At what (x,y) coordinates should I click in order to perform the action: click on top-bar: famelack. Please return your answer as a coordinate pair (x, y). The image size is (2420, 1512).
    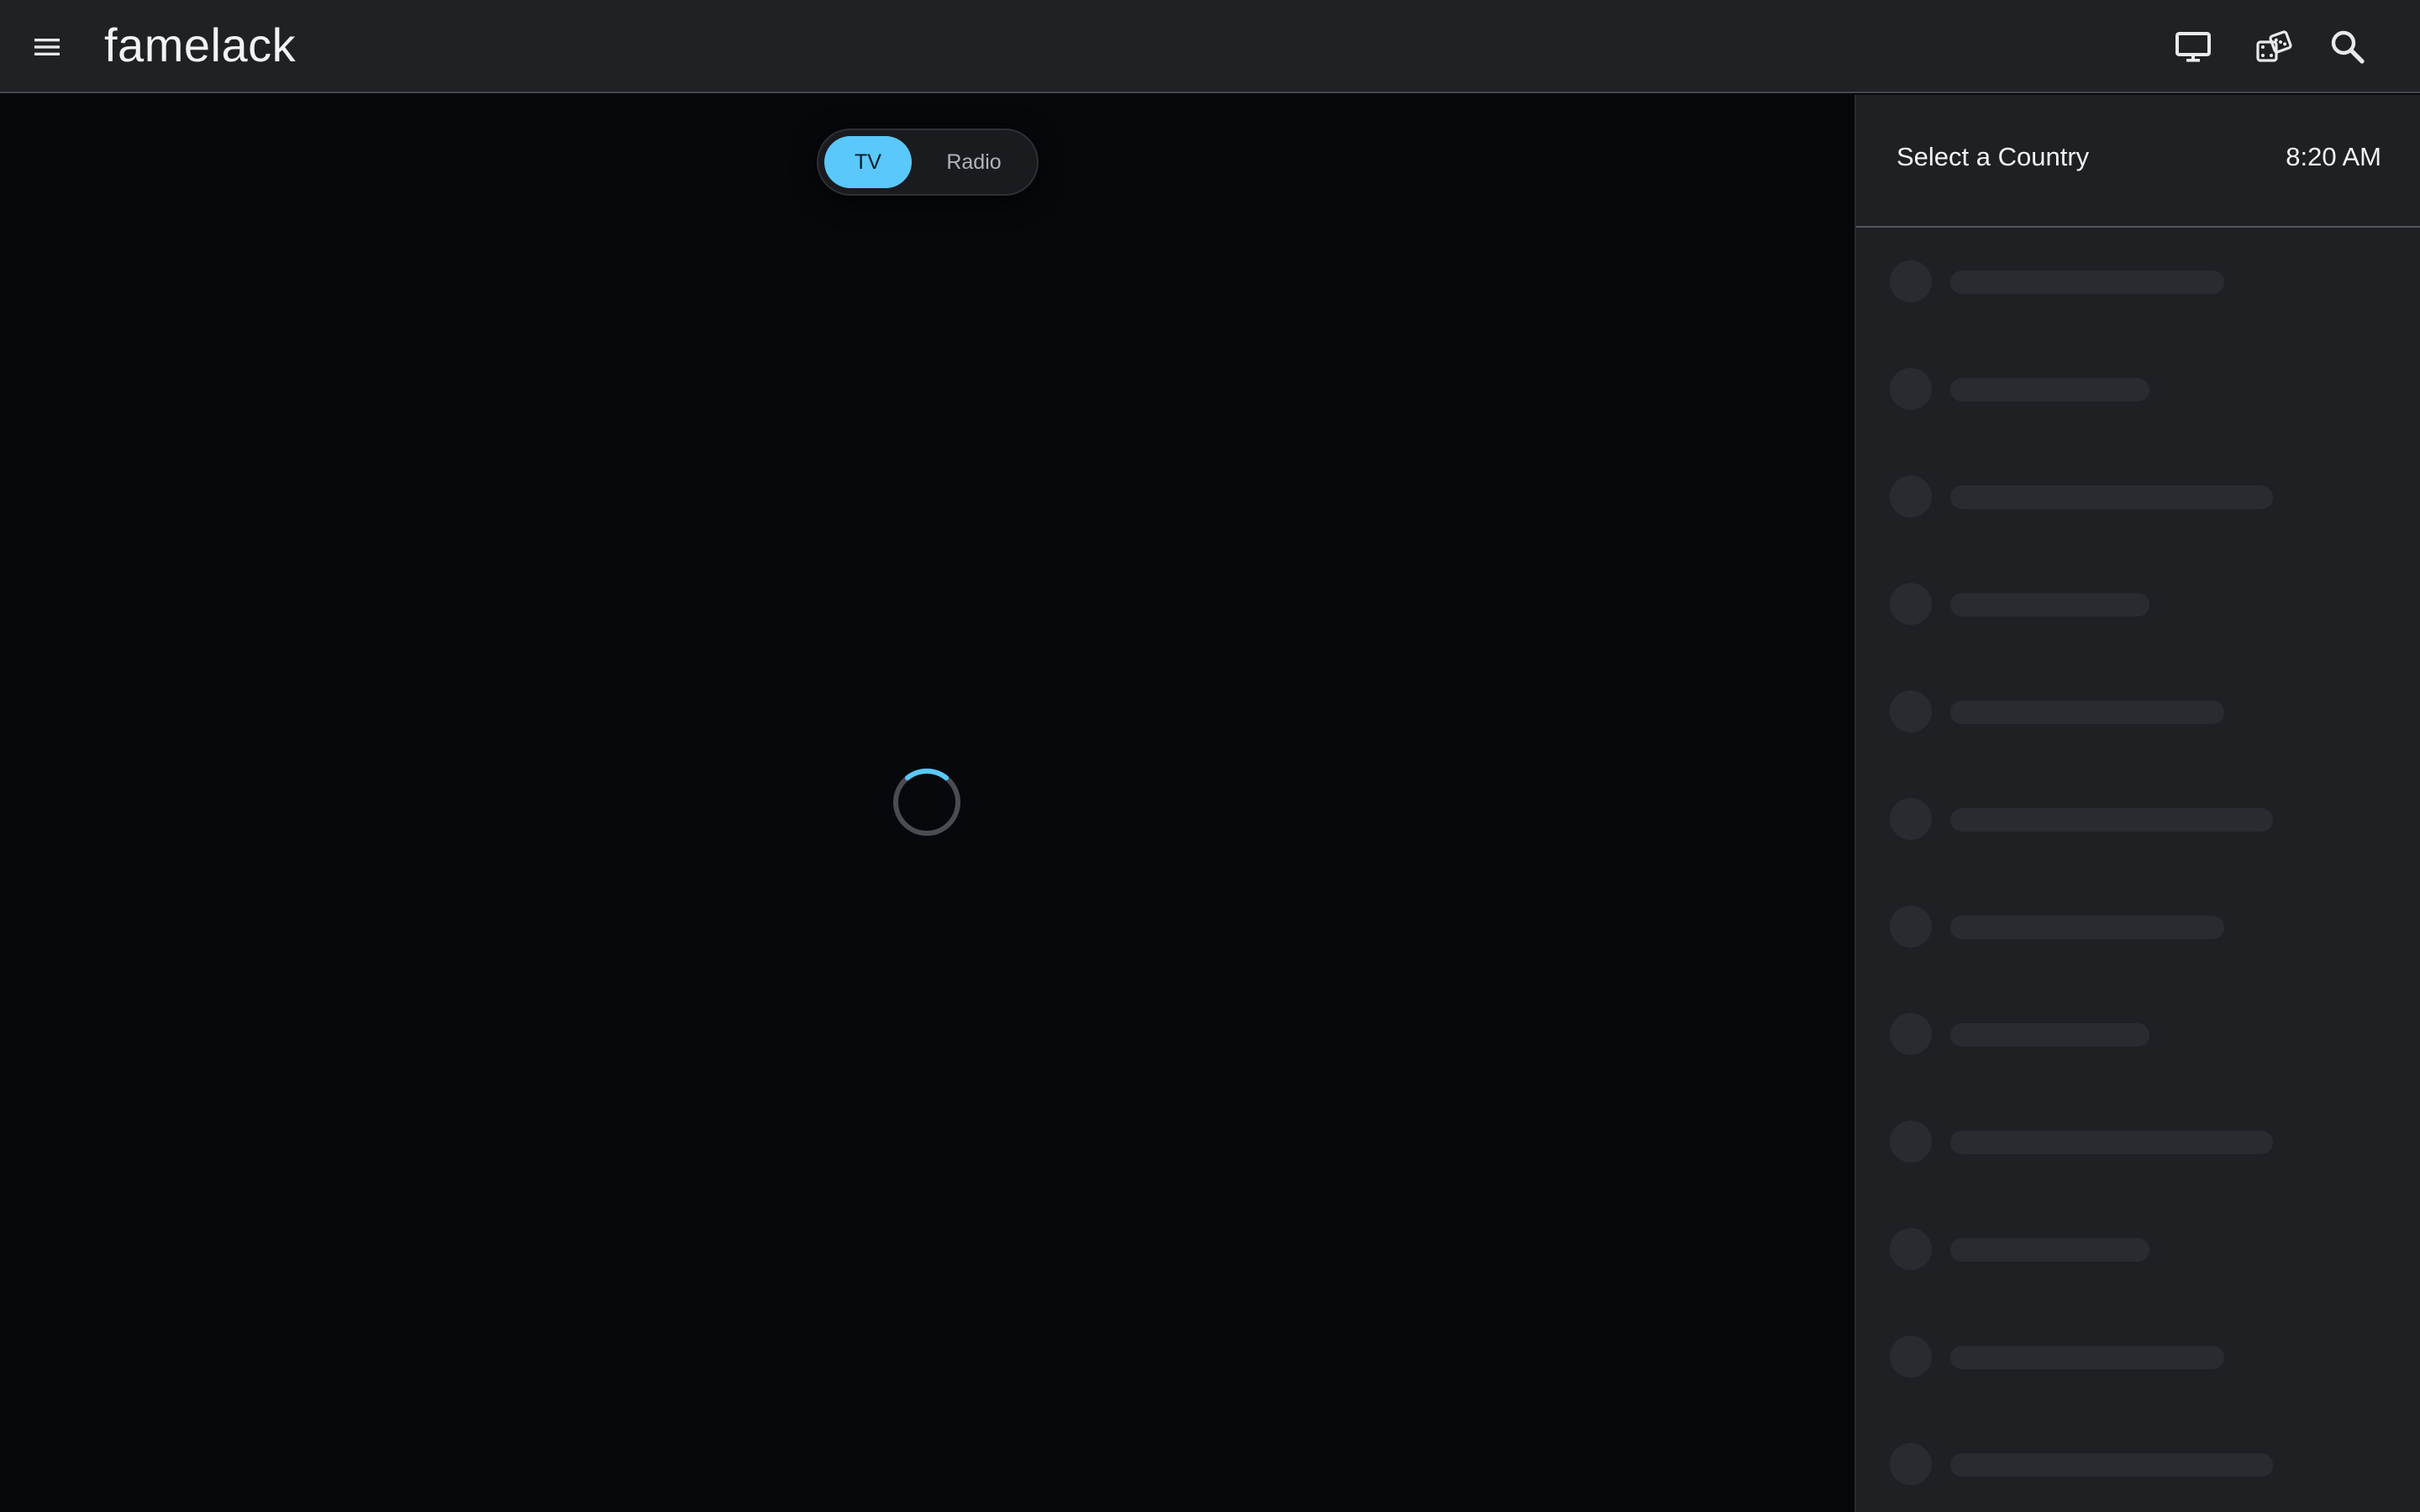
    Looking at the image, I should click on (1210, 46).